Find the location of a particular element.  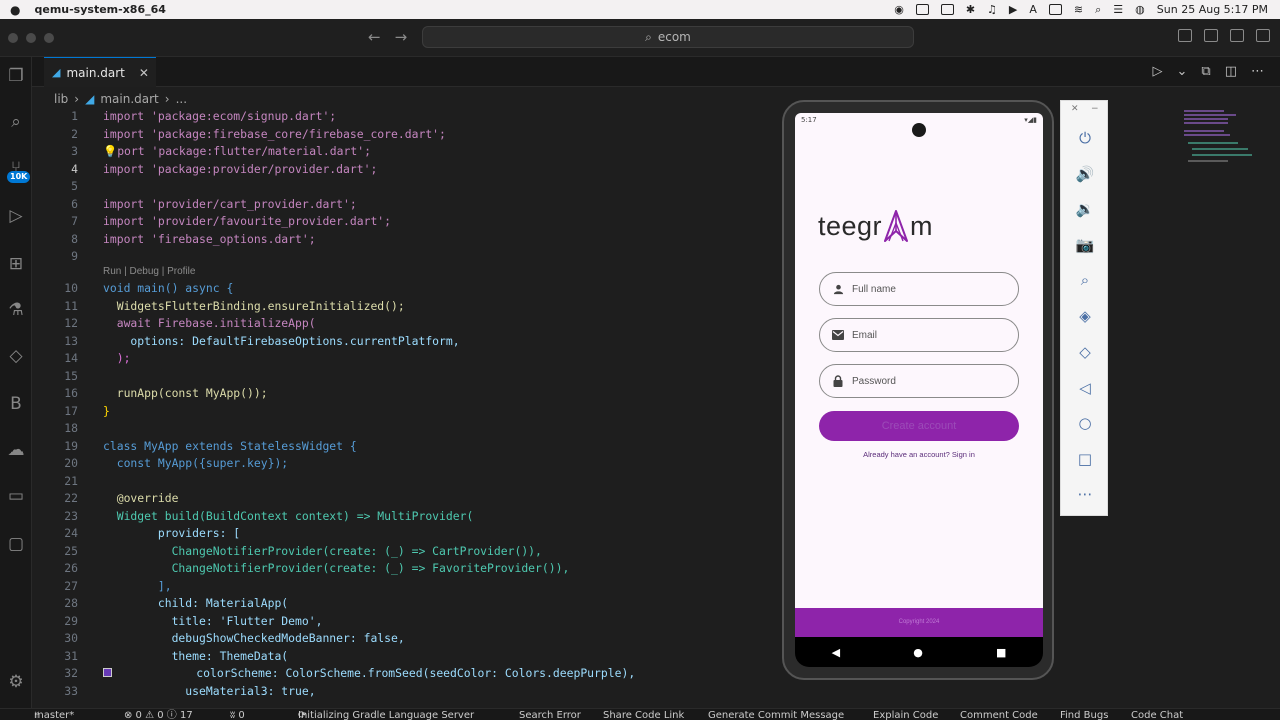

window-icon is located at coordinates (922, 9).